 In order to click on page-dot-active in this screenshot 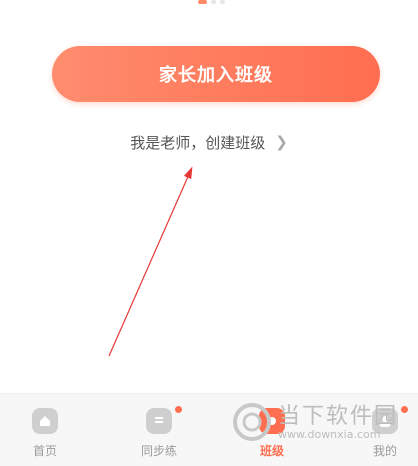, I will do `click(202, 2)`.